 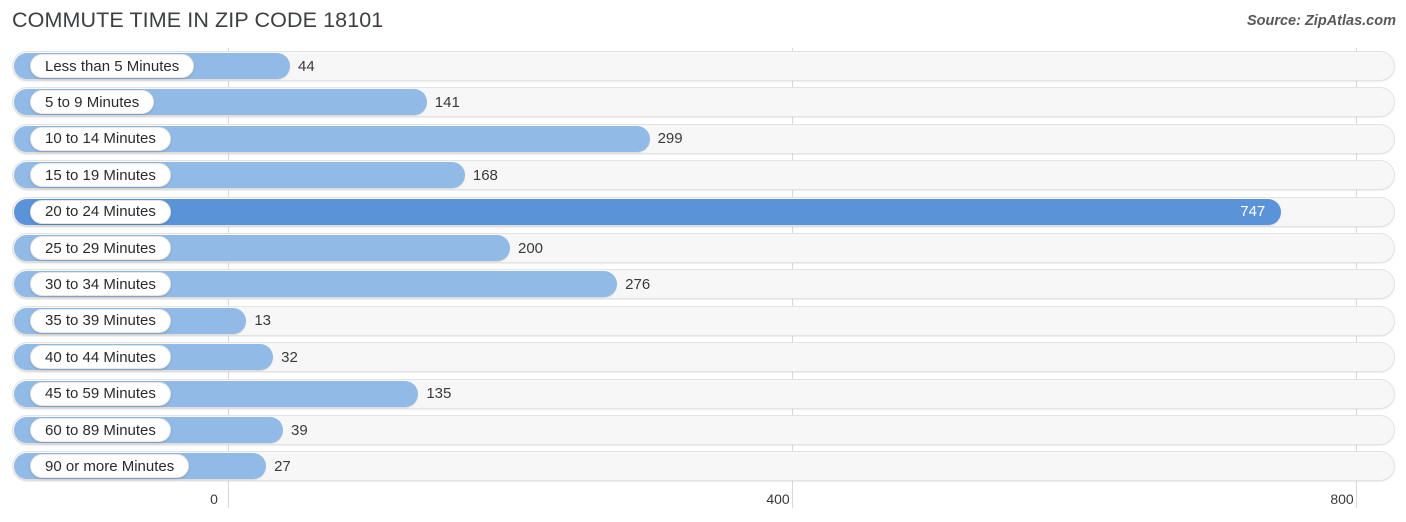 I want to click on bar-value-label: 276, so click(x=638, y=284).